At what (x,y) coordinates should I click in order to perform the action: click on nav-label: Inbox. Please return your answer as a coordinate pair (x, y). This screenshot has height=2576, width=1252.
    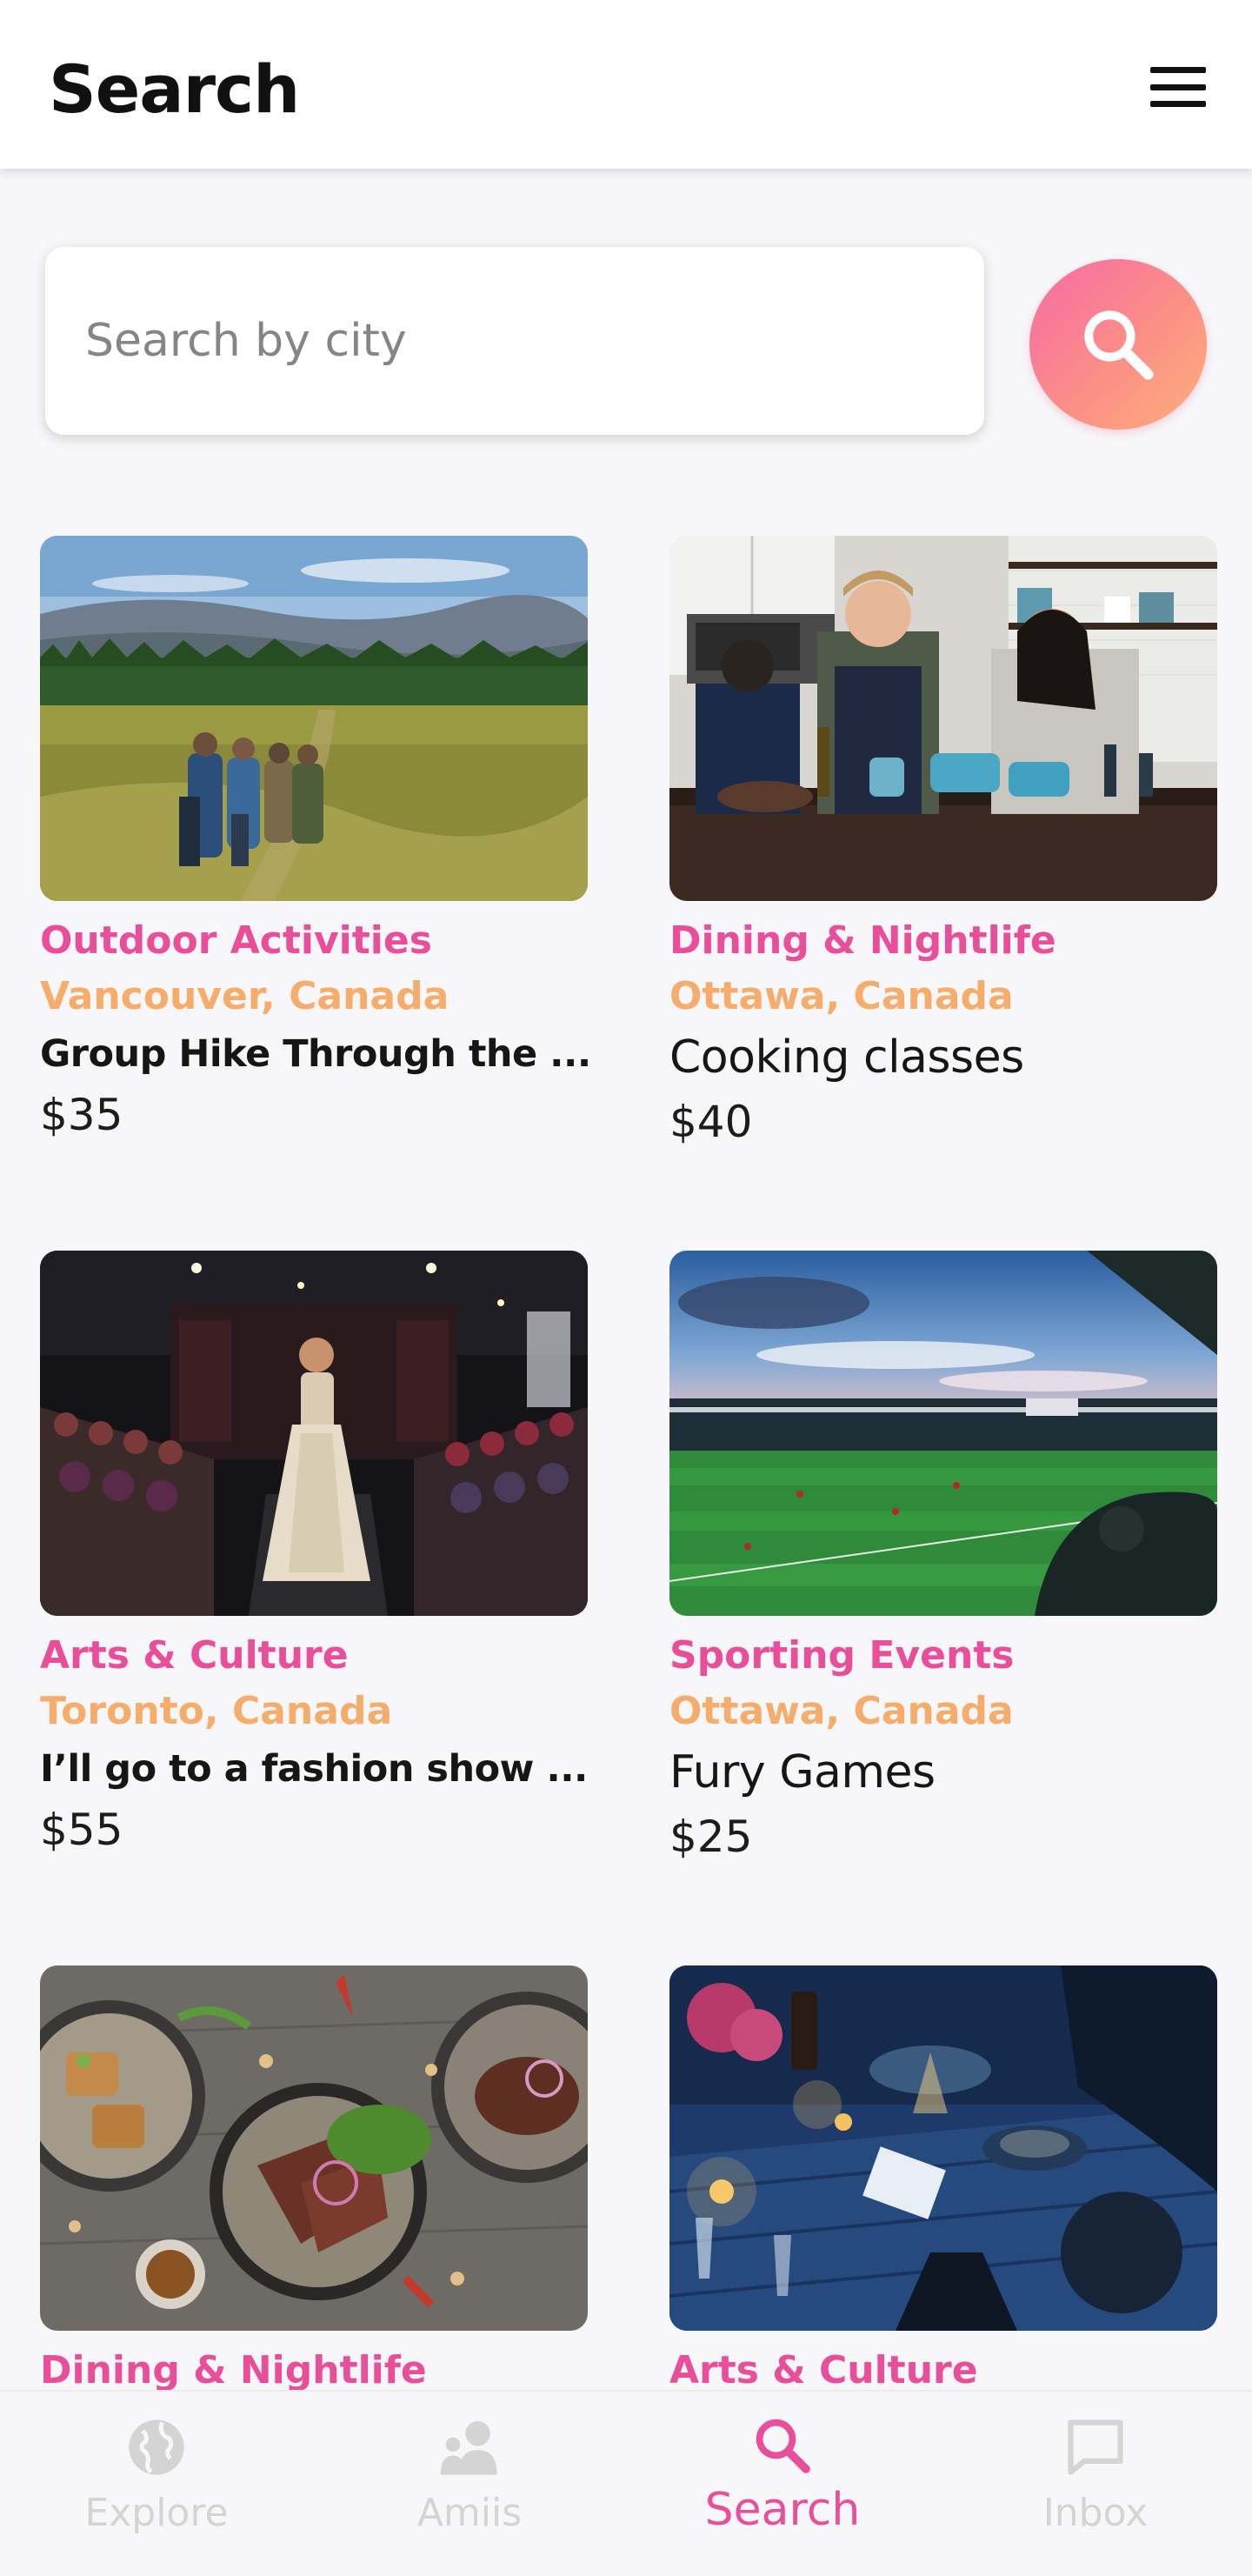
    Looking at the image, I should click on (1095, 2513).